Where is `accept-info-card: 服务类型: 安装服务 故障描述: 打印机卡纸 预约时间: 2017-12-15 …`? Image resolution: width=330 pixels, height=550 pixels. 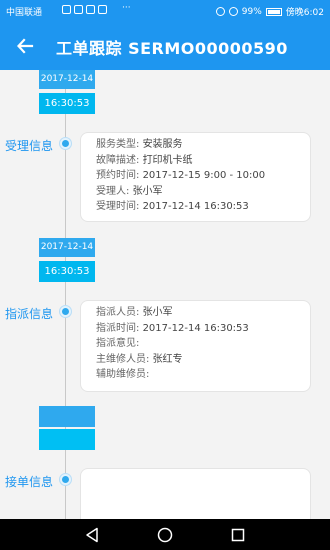 accept-info-card: 服务类型: 安装服务 故障描述: 打印机卡纸 预约时间: 2017-12-15 … is located at coordinates (195, 177).